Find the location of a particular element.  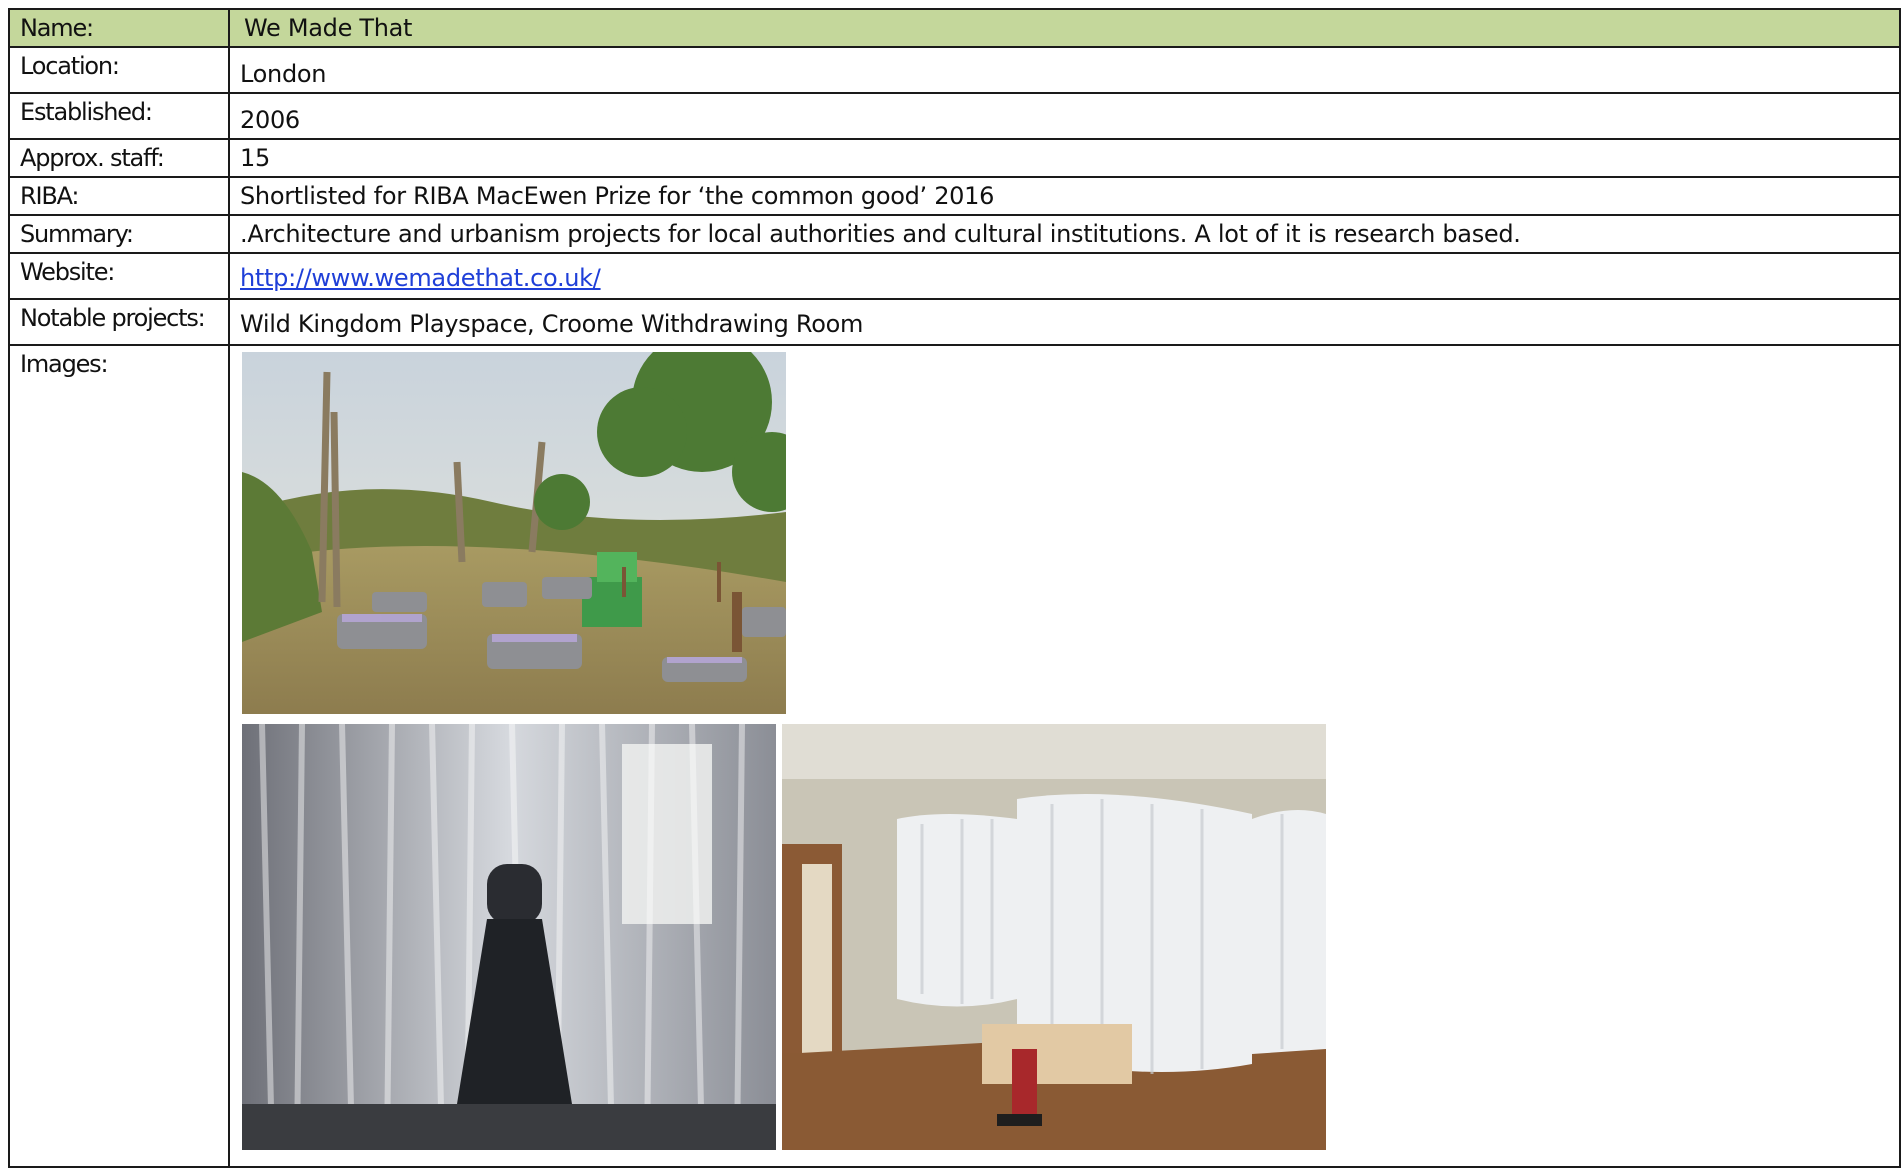

established-label: Established: is located at coordinates (119, 116).